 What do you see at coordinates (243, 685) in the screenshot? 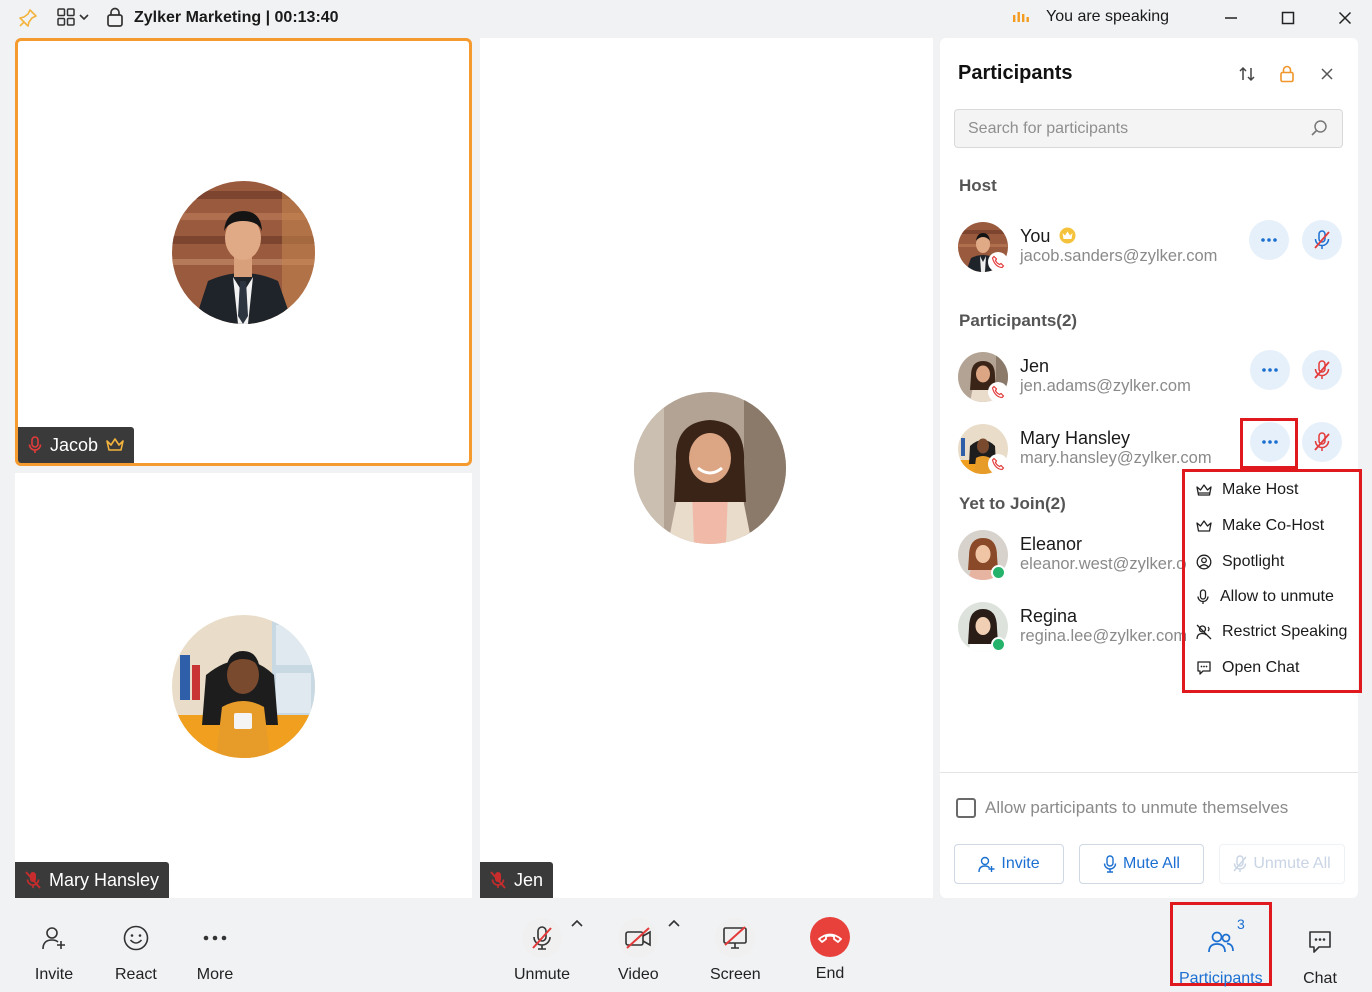
I see `video-tile-mary: Mary Hansley` at bounding box center [243, 685].